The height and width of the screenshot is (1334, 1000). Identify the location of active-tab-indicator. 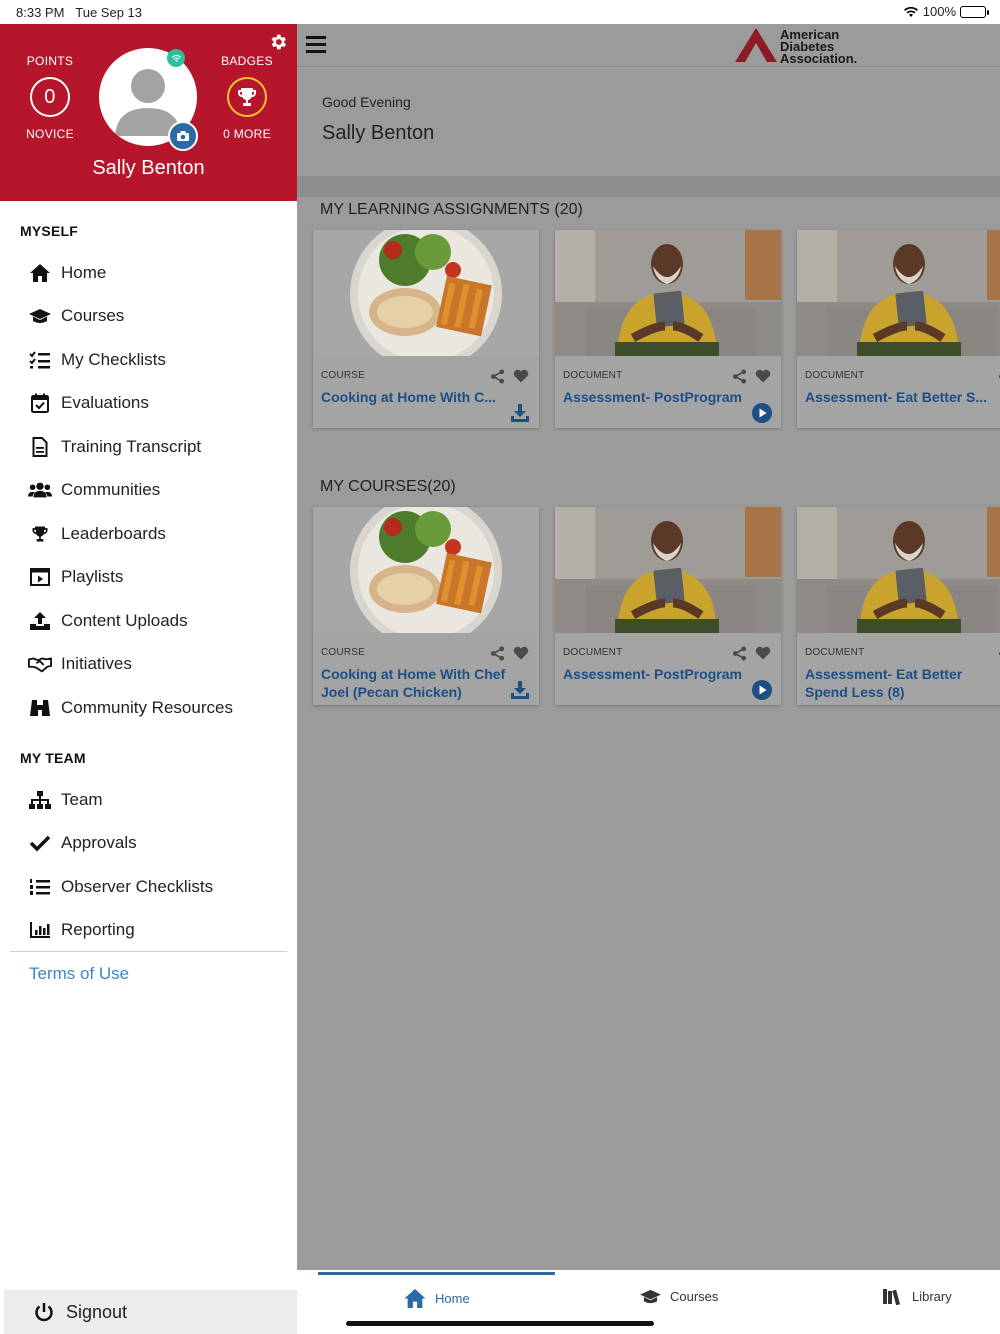
(436, 1273).